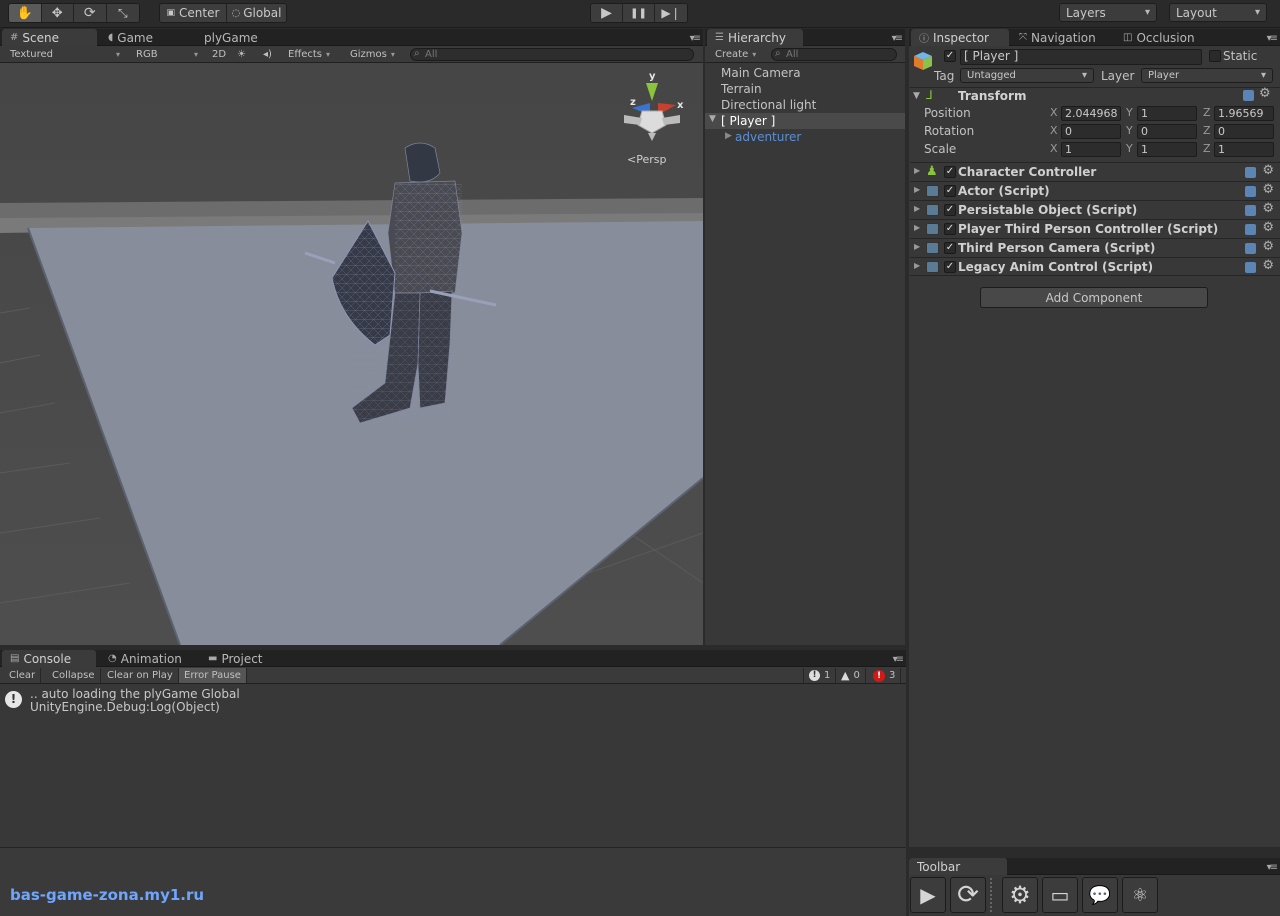 The height and width of the screenshot is (916, 1280). Describe the element at coordinates (695, 38) in the screenshot. I see `panel-menu-icon: ▾≡` at that location.